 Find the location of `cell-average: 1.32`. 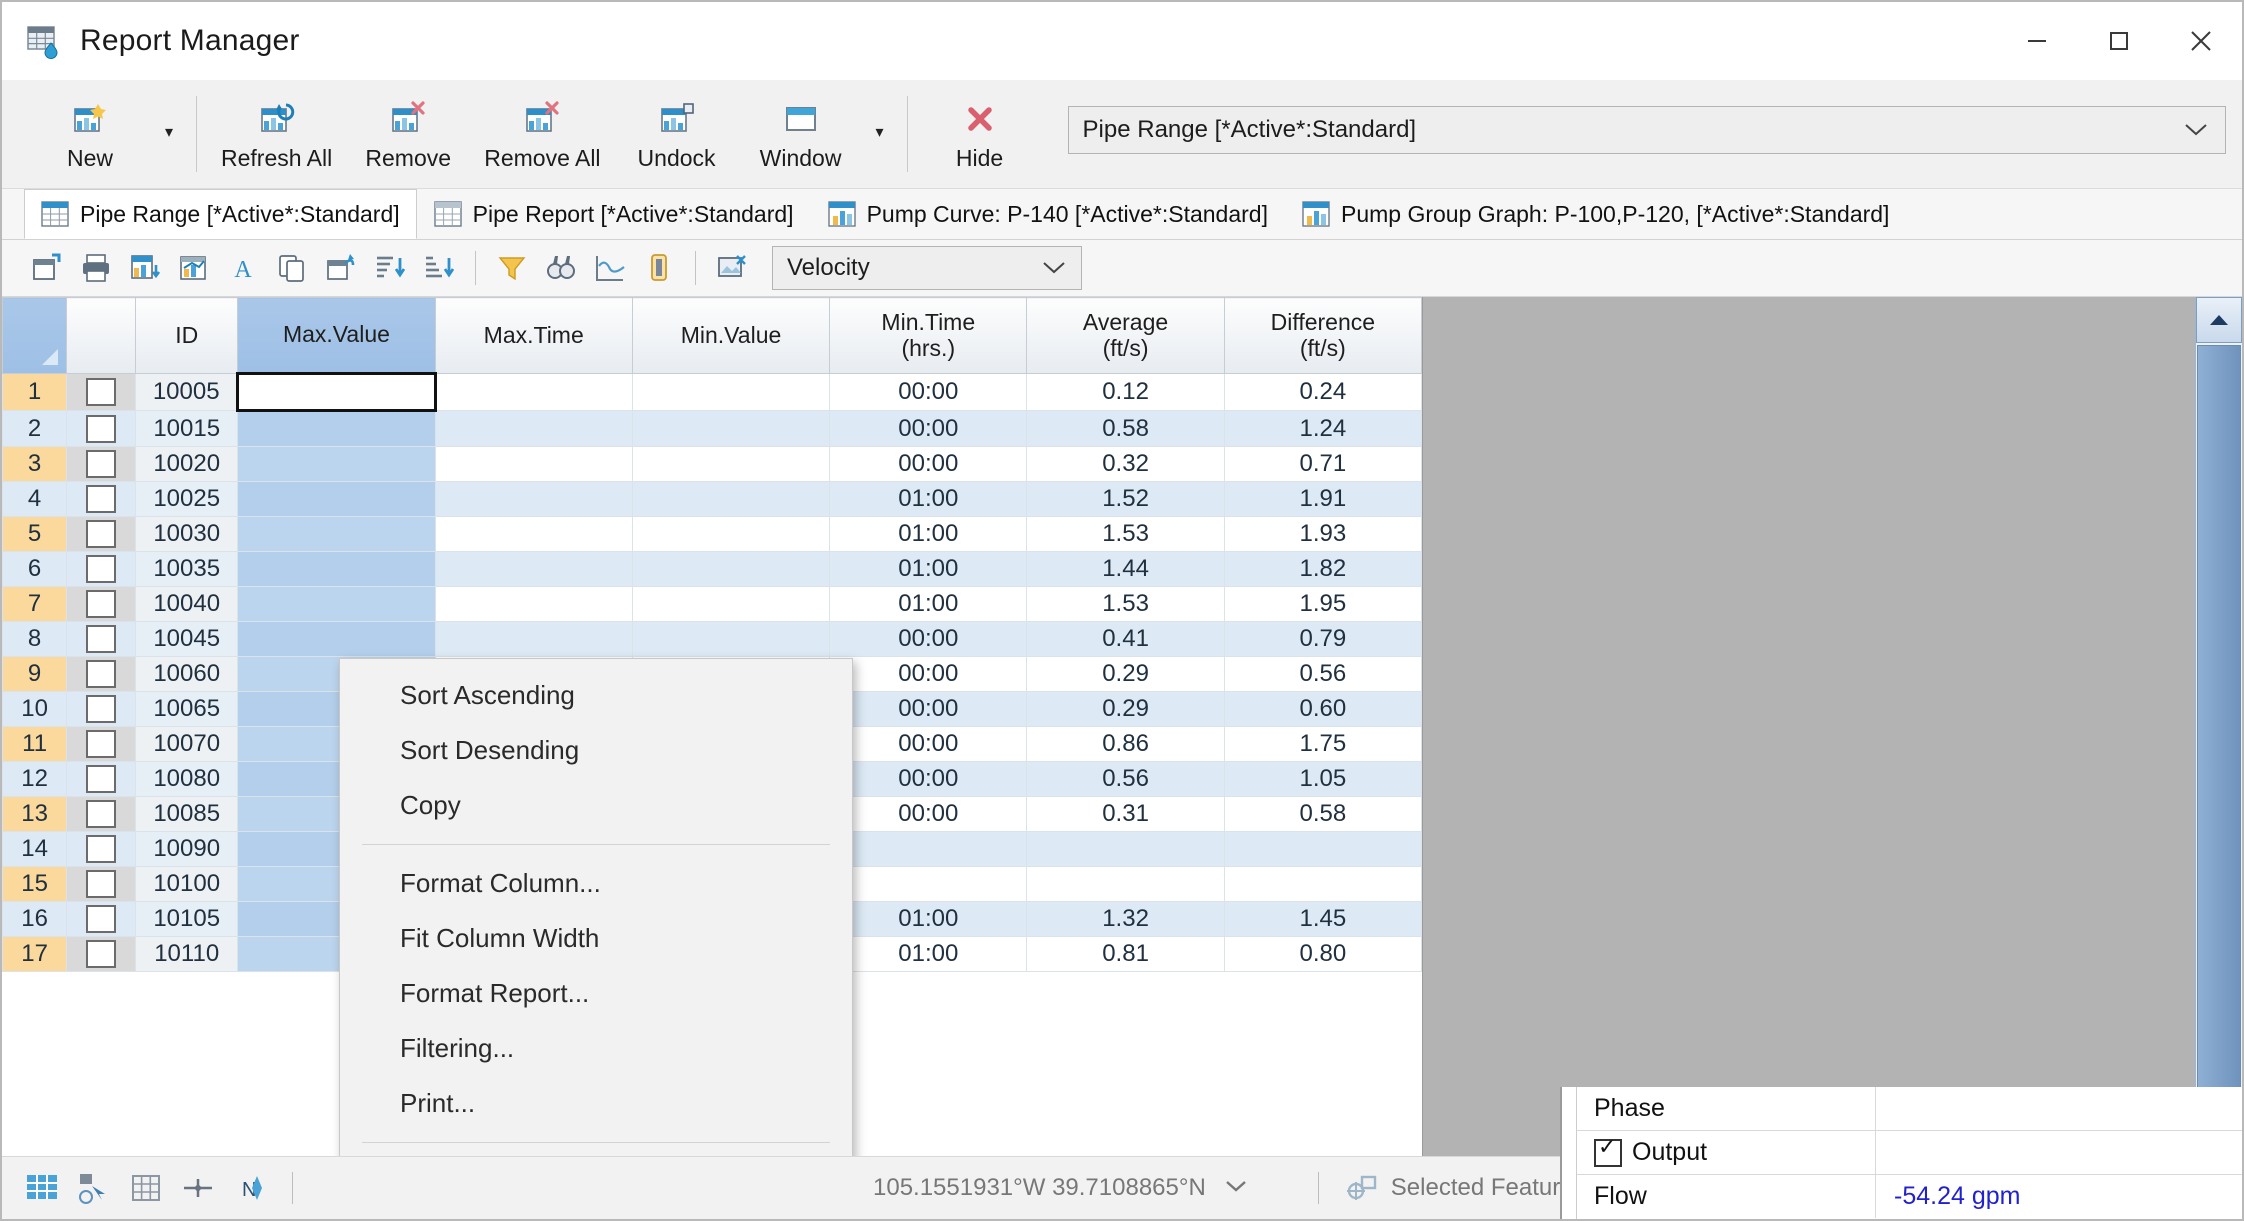

cell-average: 1.32 is located at coordinates (1125, 919).